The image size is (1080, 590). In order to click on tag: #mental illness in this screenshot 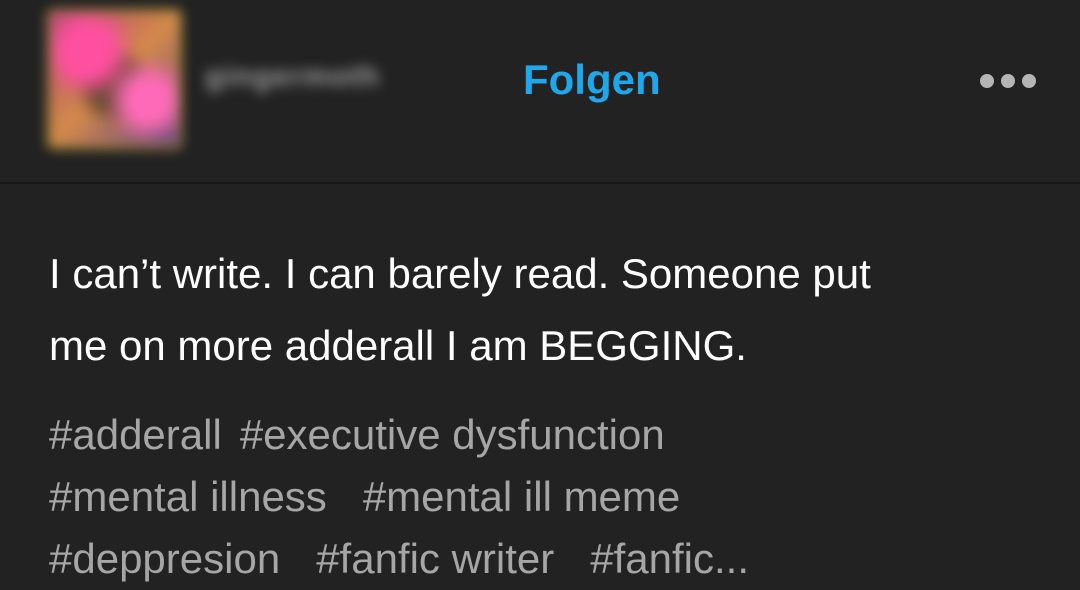, I will do `click(188, 496)`.